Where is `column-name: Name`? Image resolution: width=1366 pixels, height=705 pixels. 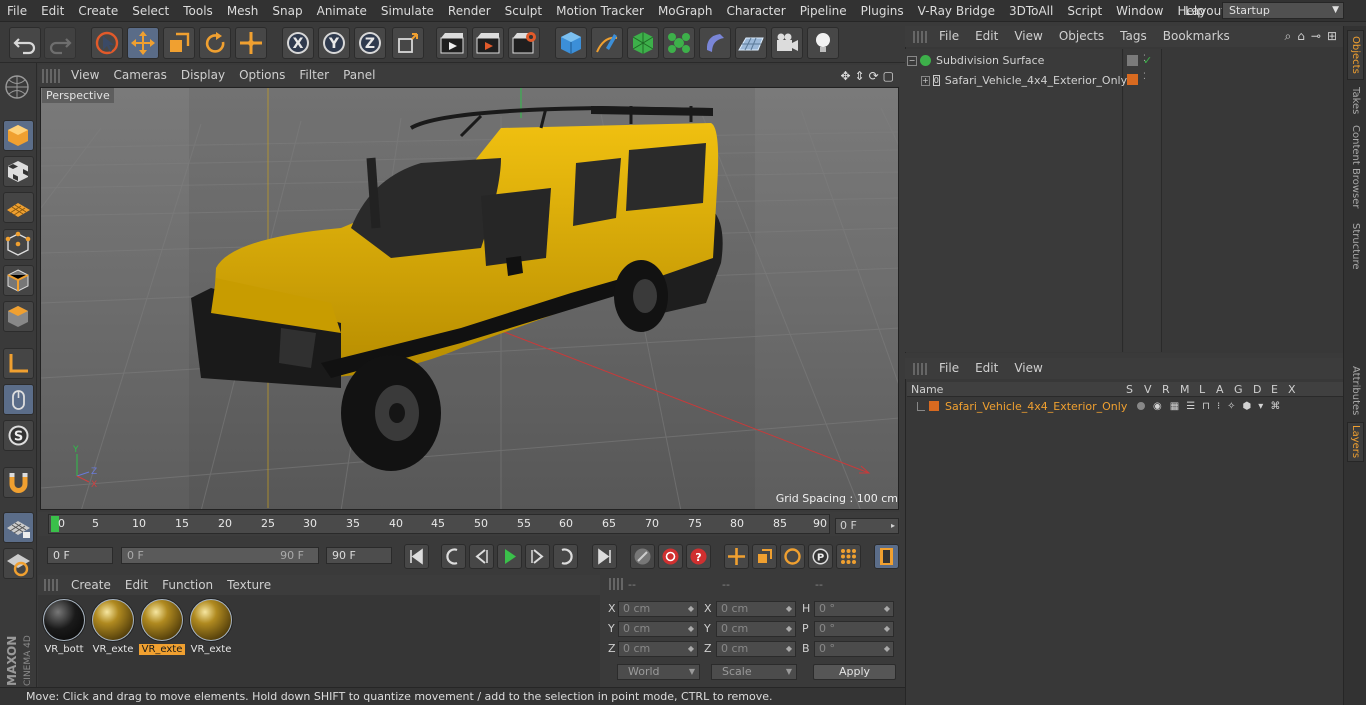
column-name: Name is located at coordinates (927, 389).